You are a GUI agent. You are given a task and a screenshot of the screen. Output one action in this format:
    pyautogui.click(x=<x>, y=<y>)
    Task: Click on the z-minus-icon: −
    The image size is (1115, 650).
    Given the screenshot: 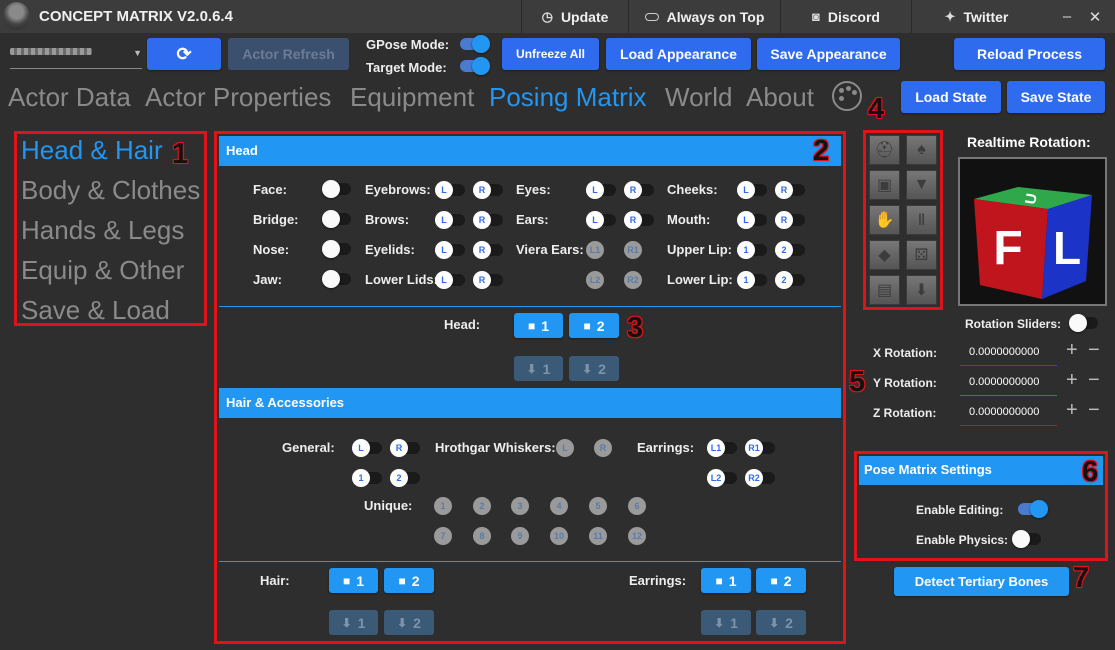 What is the action you would take?
    pyautogui.click(x=1094, y=410)
    